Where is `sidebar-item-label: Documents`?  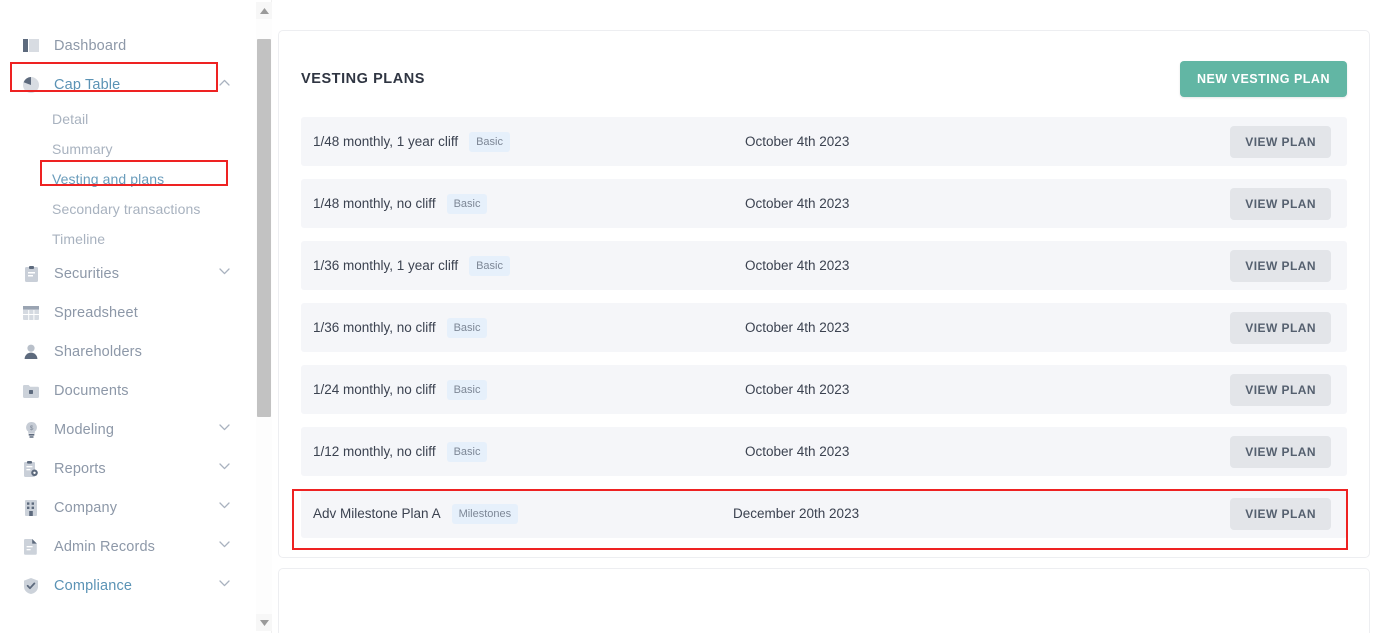 sidebar-item-label: Documents is located at coordinates (91, 390).